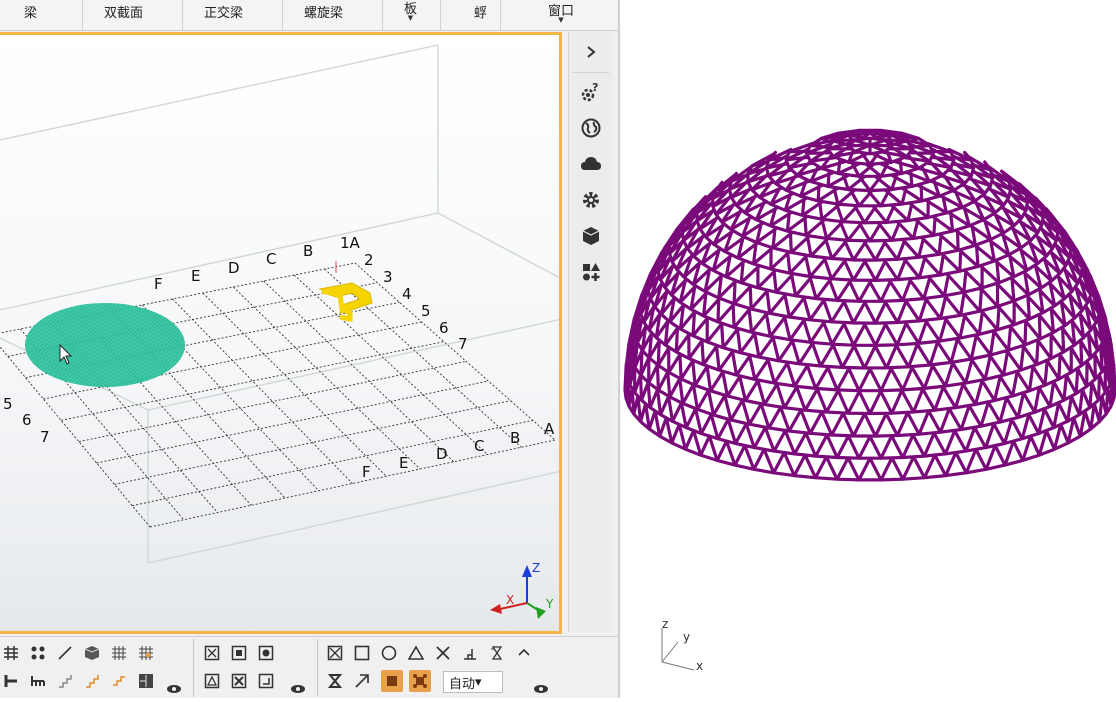 Image resolution: width=1116 pixels, height=702 pixels. Describe the element at coordinates (591, 164) in the screenshot. I see `cloud-icon` at that location.